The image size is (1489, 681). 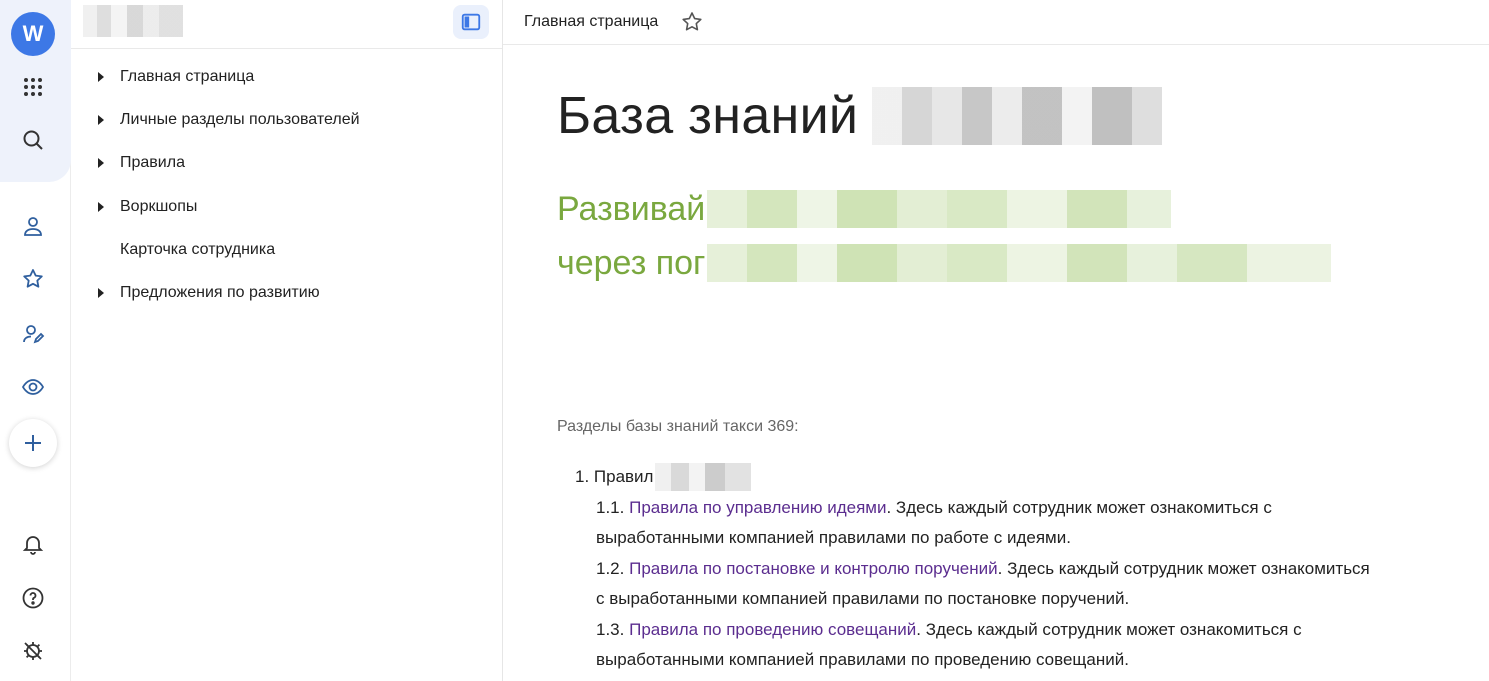 I want to click on section-heading: 1. Правил, so click(x=1026, y=477).